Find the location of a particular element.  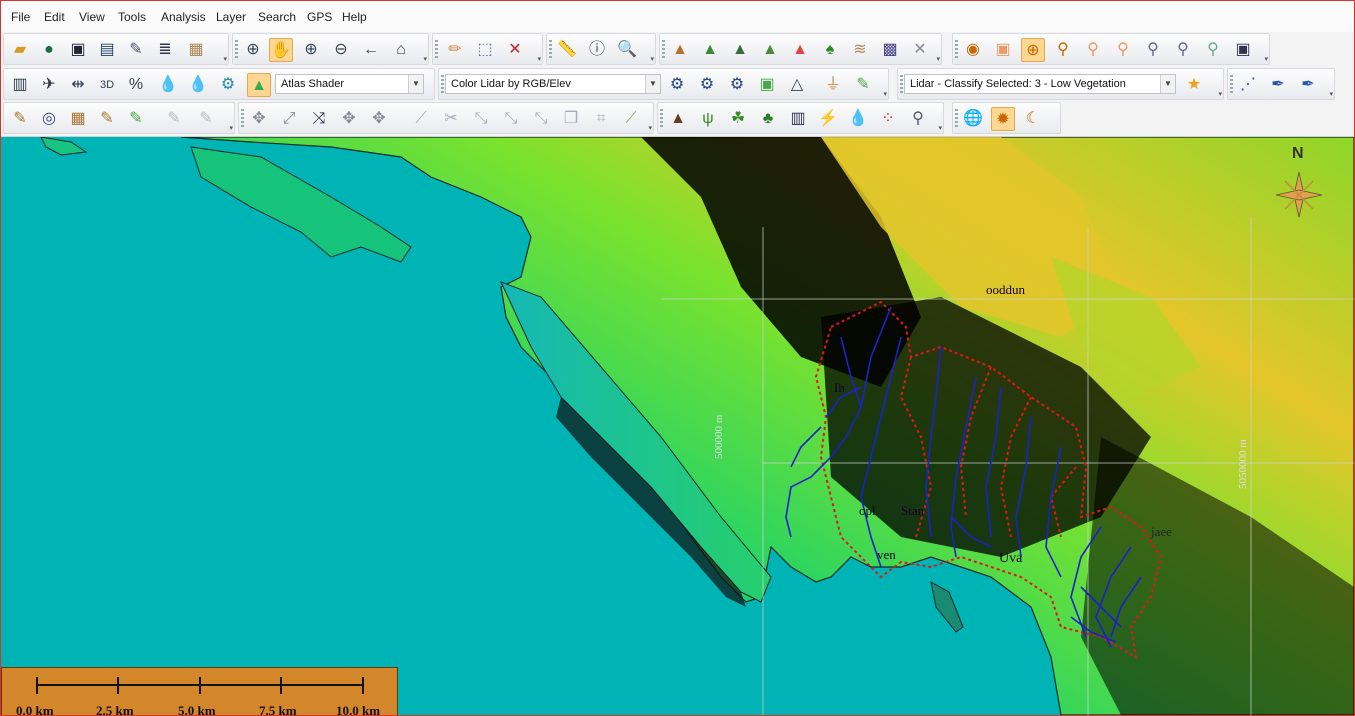

split-view-icon: ⇹ is located at coordinates (78, 85).